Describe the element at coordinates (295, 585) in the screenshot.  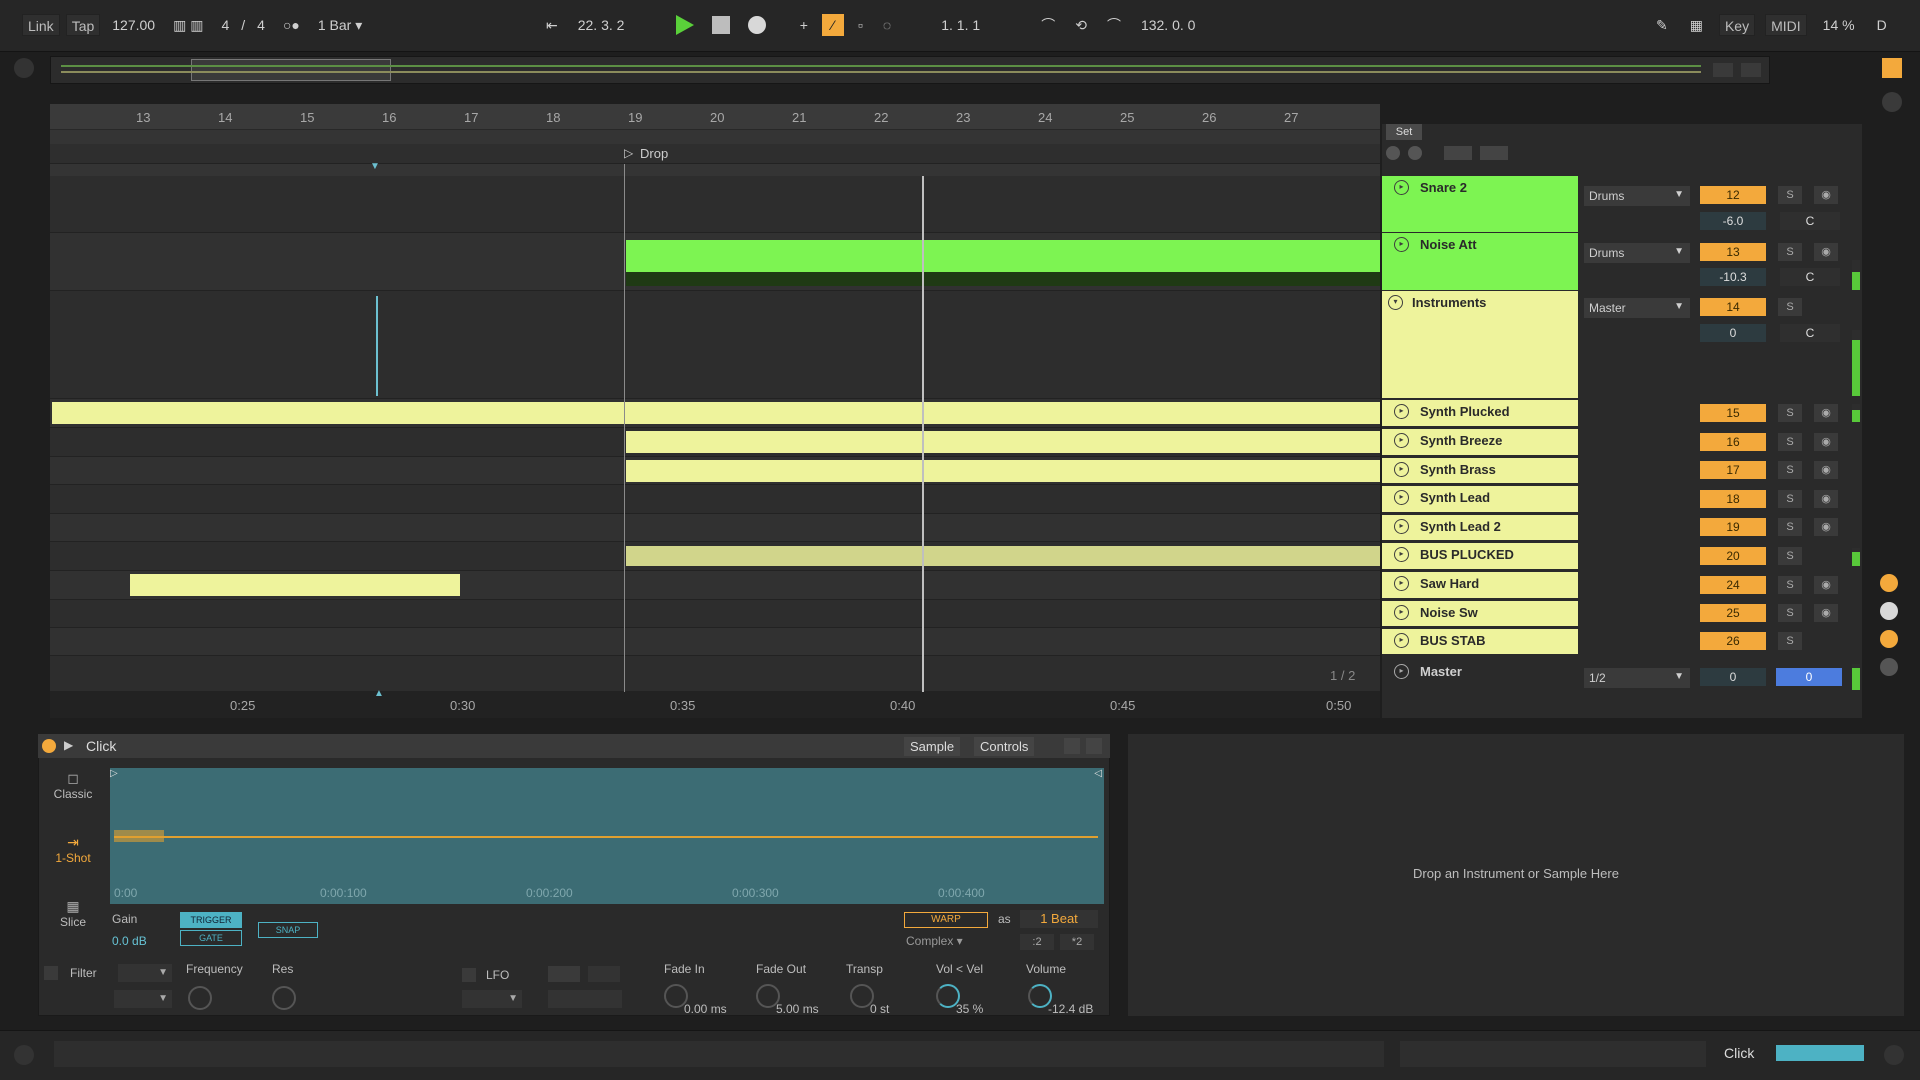
I see `clip-saw-hard` at that location.